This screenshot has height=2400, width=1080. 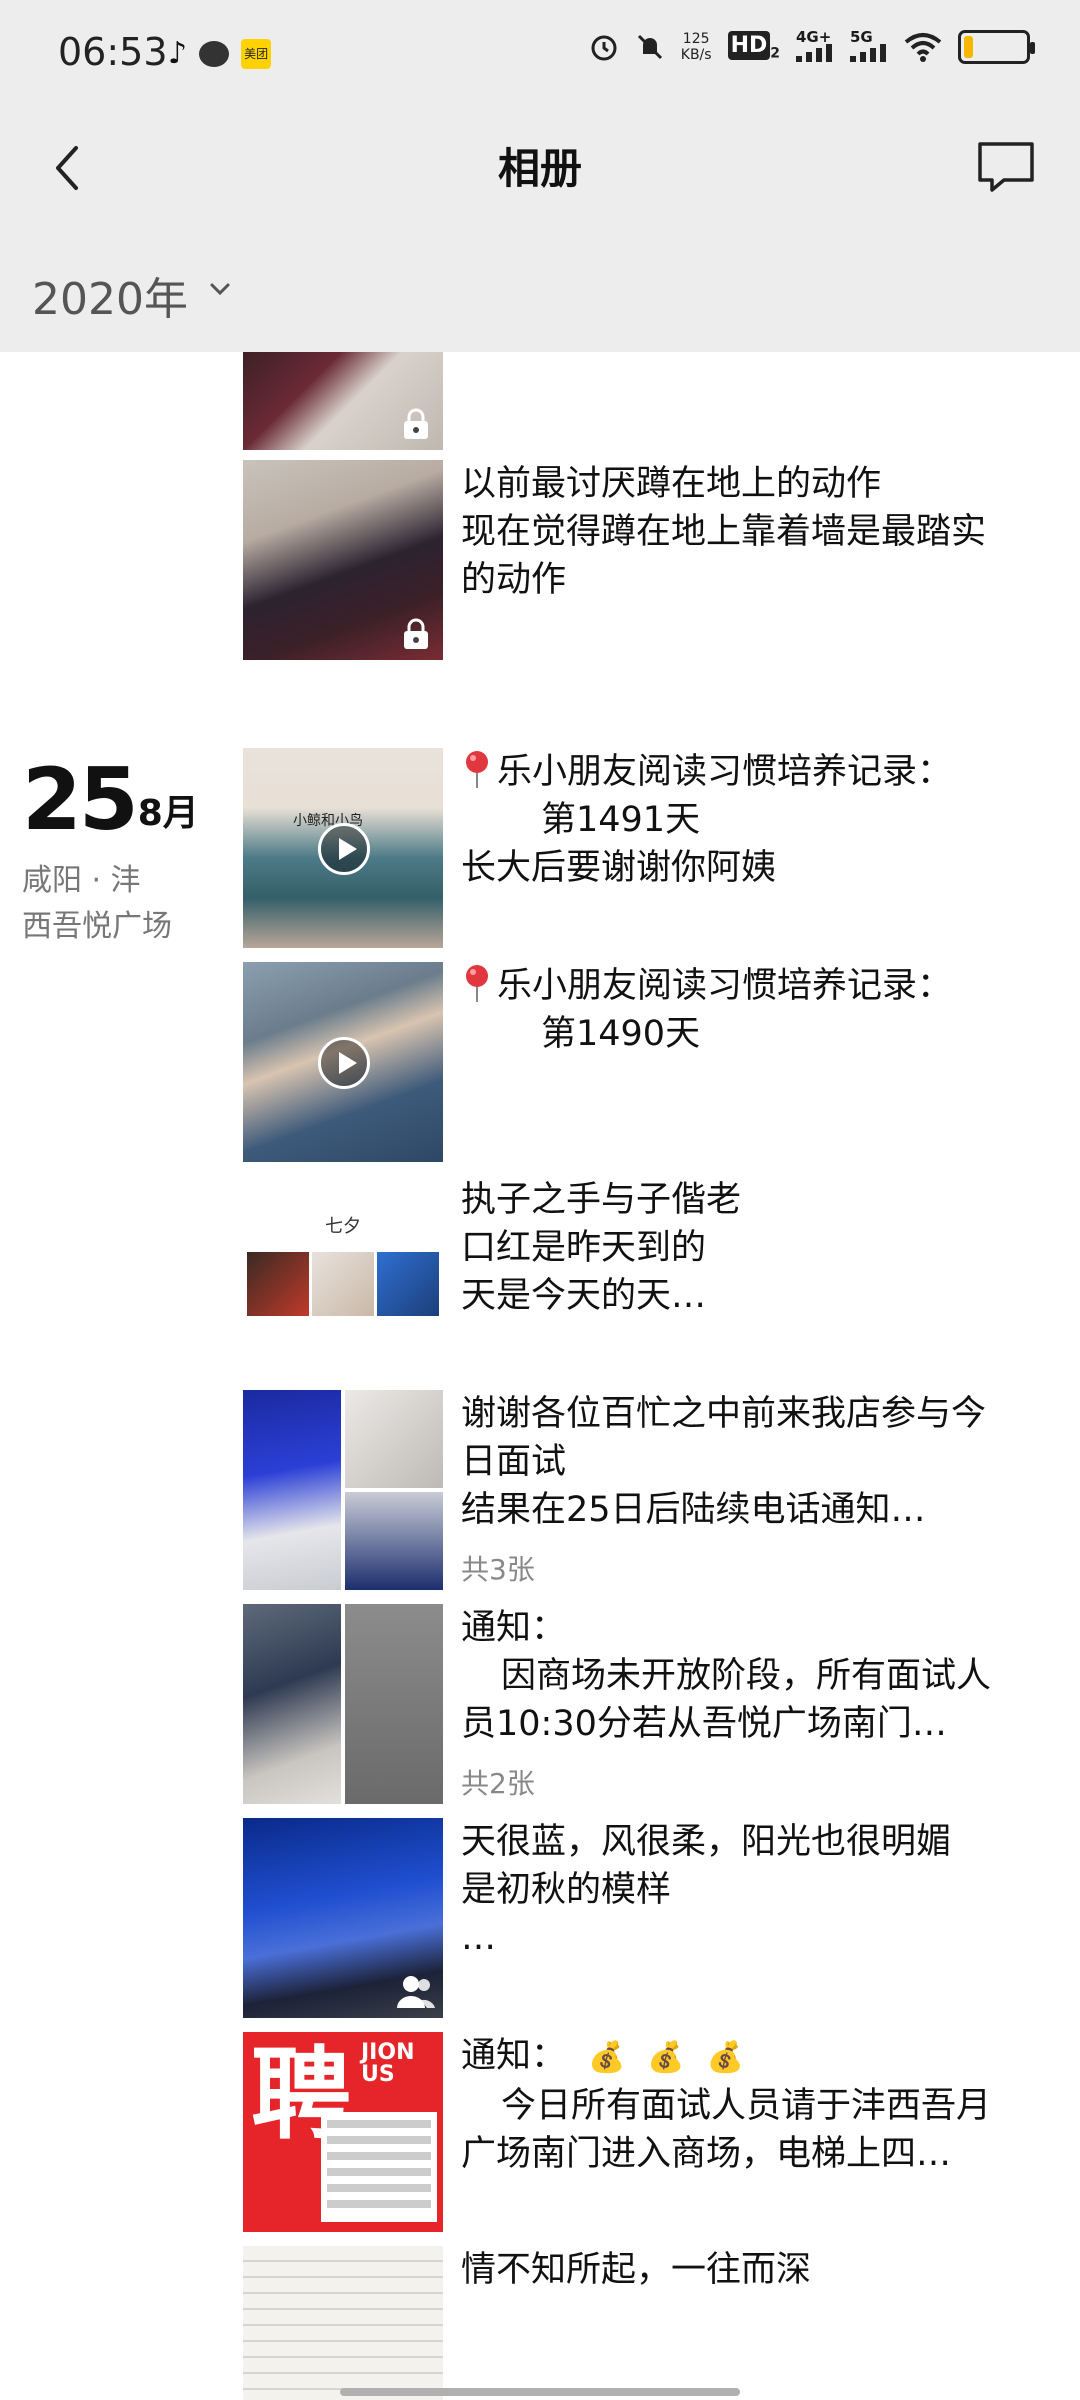 What do you see at coordinates (214, 53) in the screenshot?
I see `message-icon` at bounding box center [214, 53].